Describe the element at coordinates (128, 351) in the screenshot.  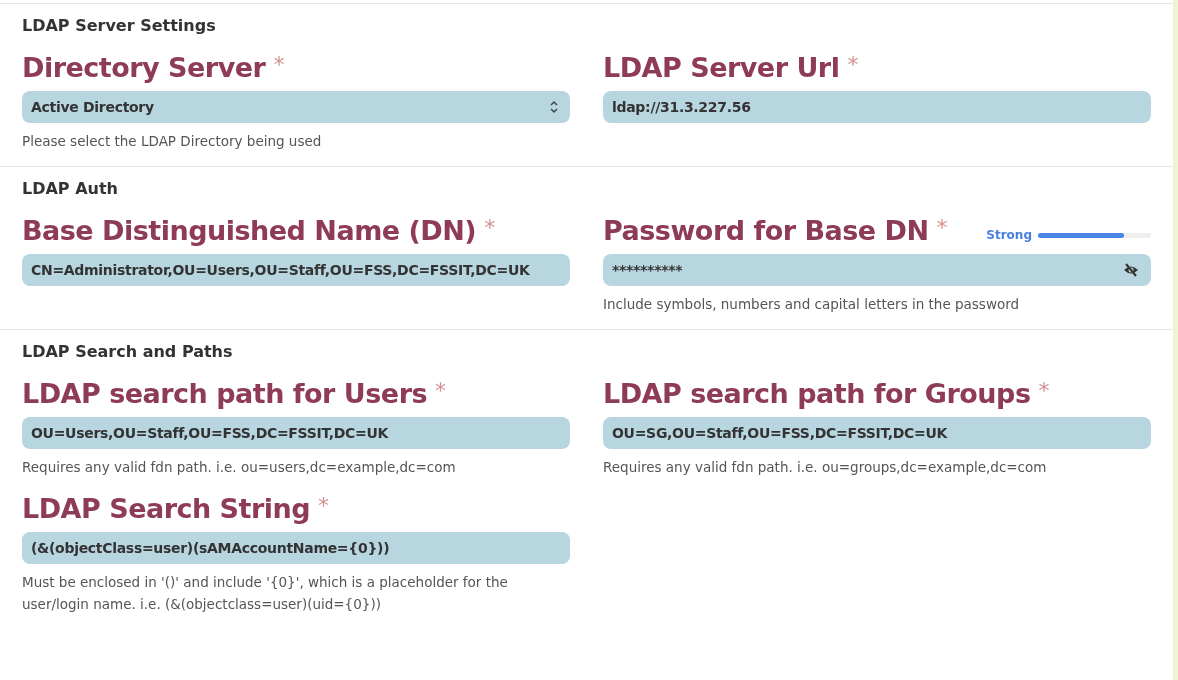
I see `section-title: LDAP Search and Paths` at that location.